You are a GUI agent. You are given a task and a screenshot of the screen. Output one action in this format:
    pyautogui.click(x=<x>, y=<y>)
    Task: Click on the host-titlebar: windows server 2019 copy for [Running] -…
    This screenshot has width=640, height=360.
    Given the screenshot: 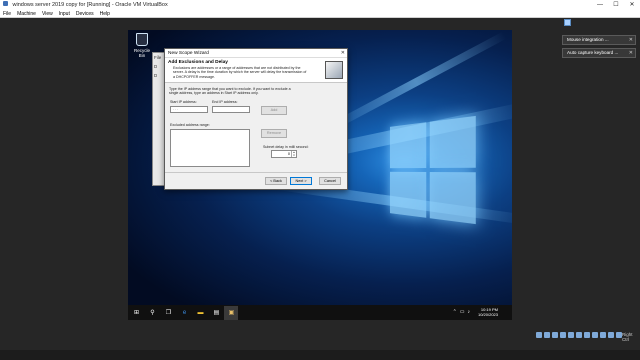 What is the action you would take?
    pyautogui.click(x=320, y=5)
    